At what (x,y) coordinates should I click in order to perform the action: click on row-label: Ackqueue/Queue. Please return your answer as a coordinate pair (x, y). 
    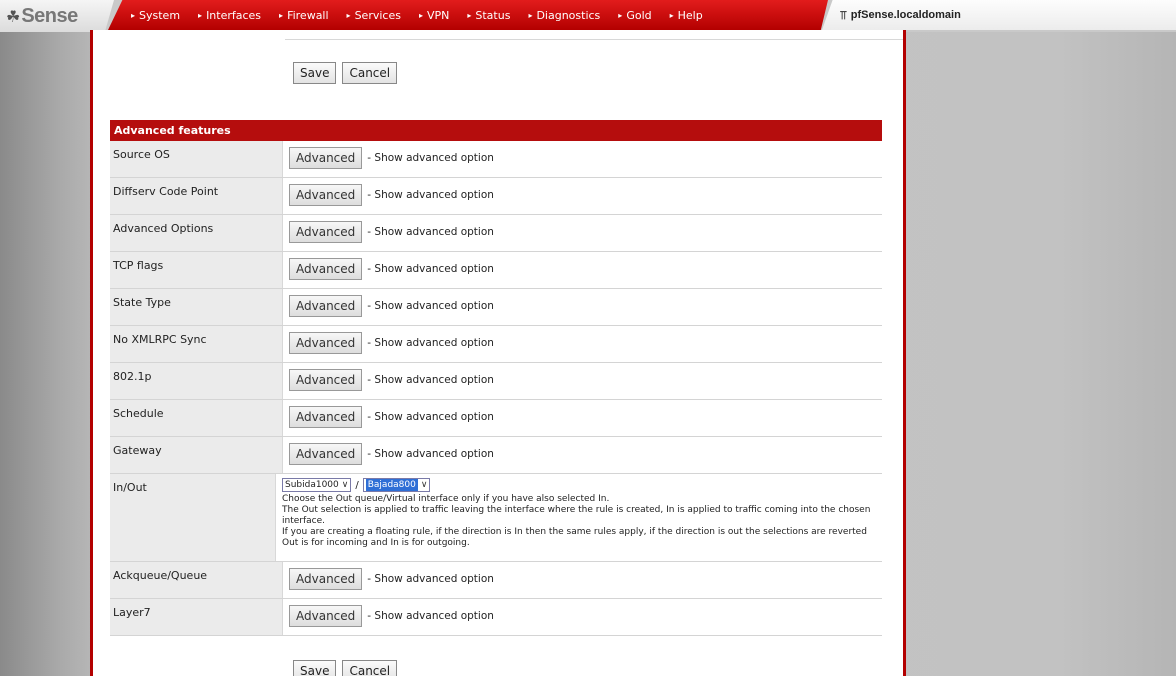
    Looking at the image, I should click on (196, 580).